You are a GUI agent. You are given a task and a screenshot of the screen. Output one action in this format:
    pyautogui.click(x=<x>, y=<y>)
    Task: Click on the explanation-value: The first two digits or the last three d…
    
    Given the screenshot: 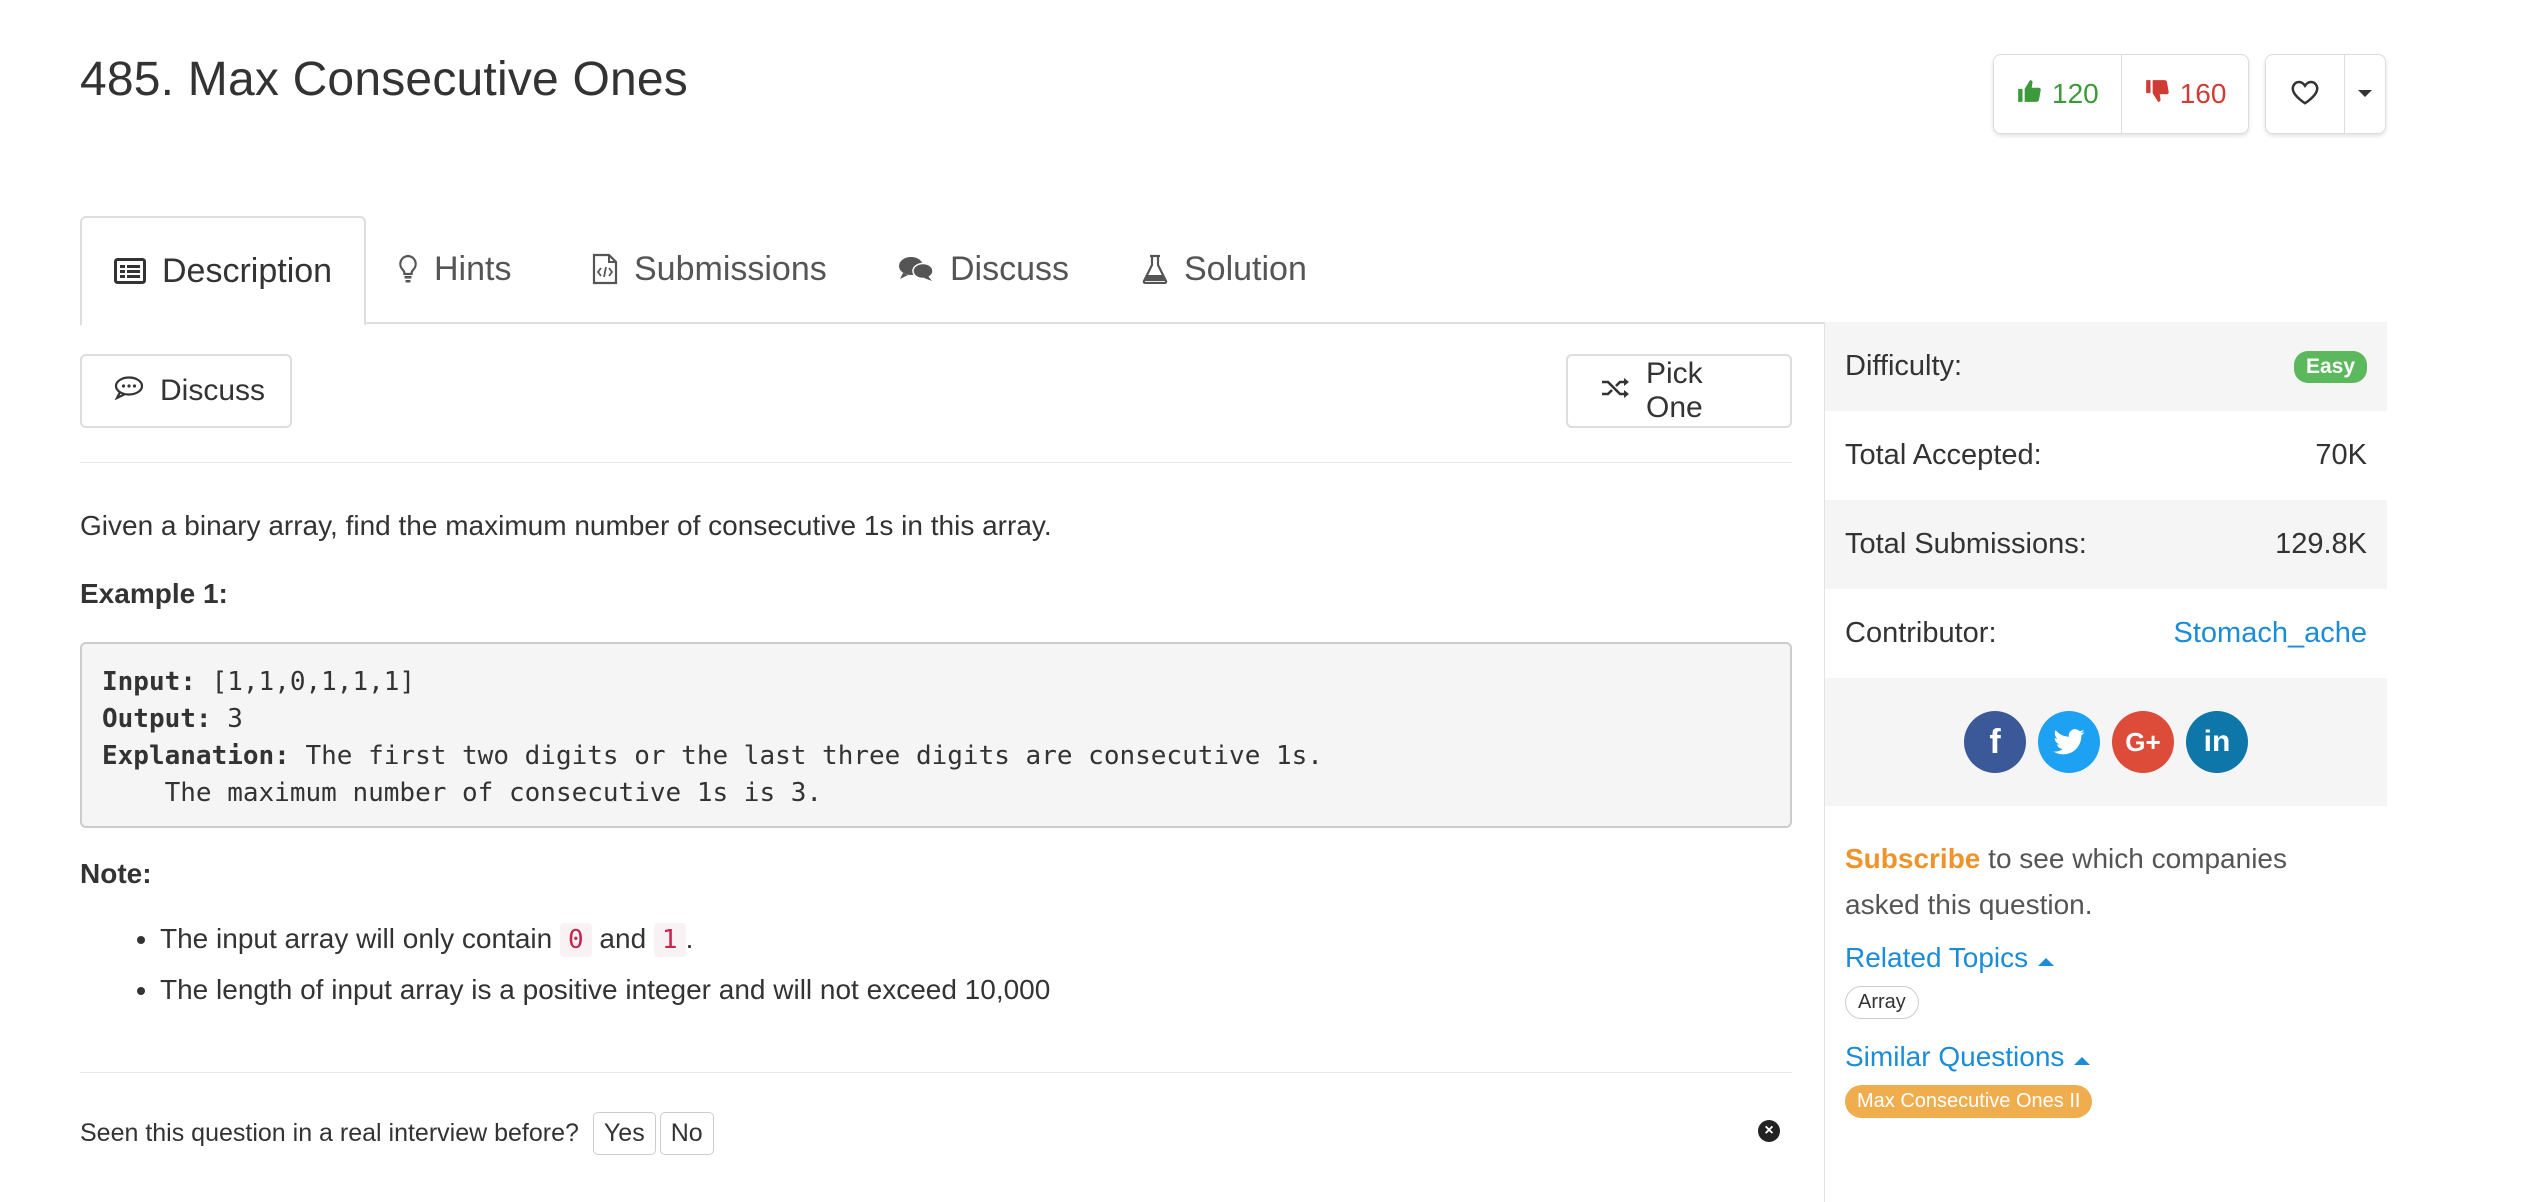 What is the action you would take?
    pyautogui.click(x=806, y=756)
    